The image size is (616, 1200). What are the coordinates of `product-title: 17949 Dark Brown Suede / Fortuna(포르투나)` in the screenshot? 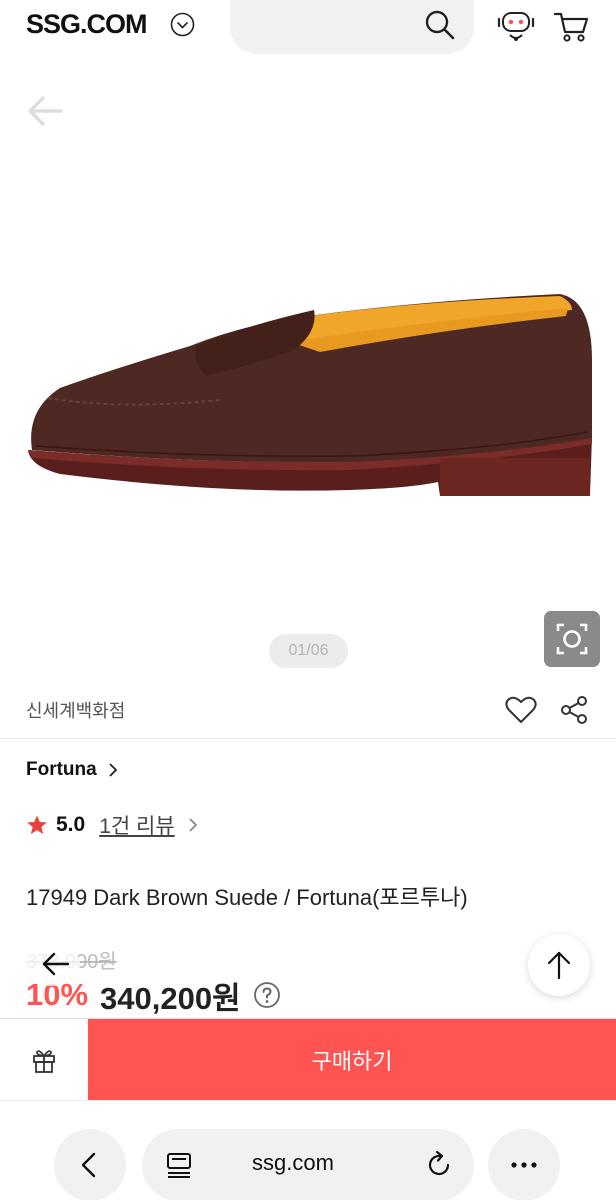 It's located at (247, 897).